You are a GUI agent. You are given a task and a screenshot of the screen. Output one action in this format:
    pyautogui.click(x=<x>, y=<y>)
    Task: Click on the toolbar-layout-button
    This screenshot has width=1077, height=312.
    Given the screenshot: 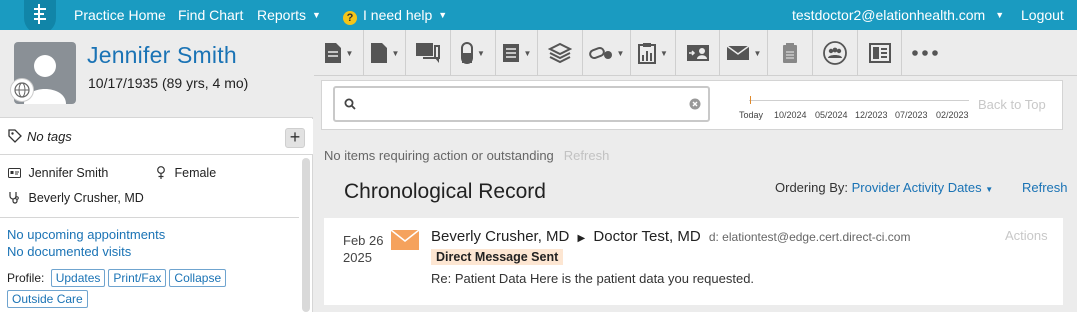 What is the action you would take?
    pyautogui.click(x=880, y=53)
    